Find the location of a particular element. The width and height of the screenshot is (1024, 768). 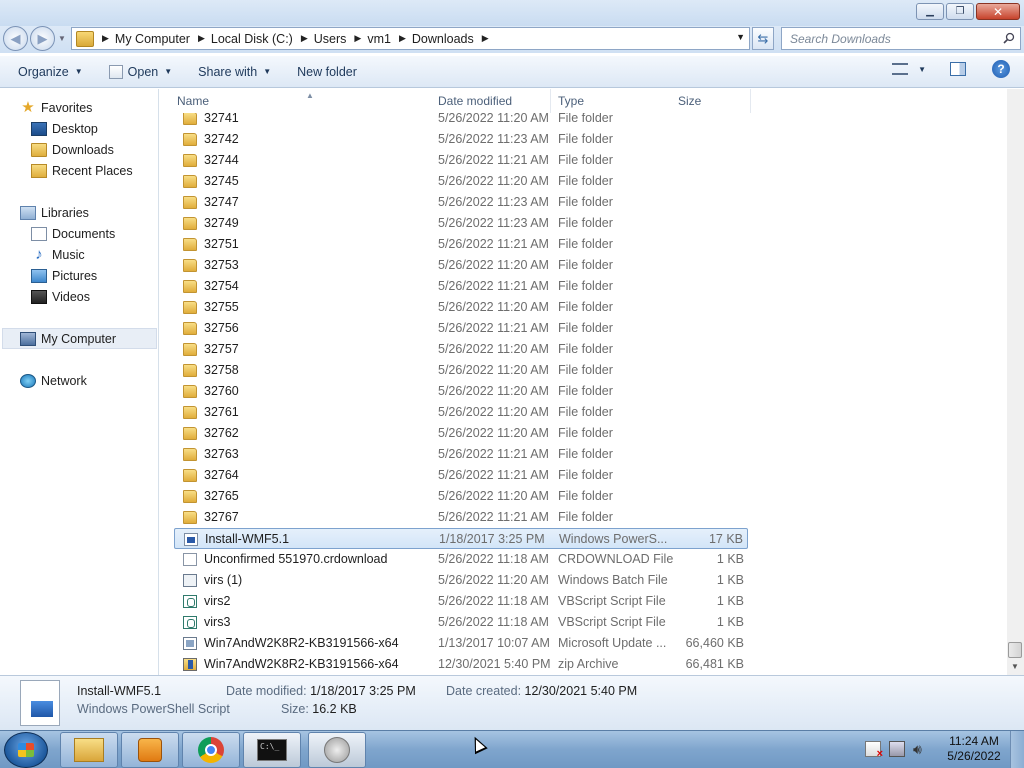

network-status-icon is located at coordinates (897, 749).